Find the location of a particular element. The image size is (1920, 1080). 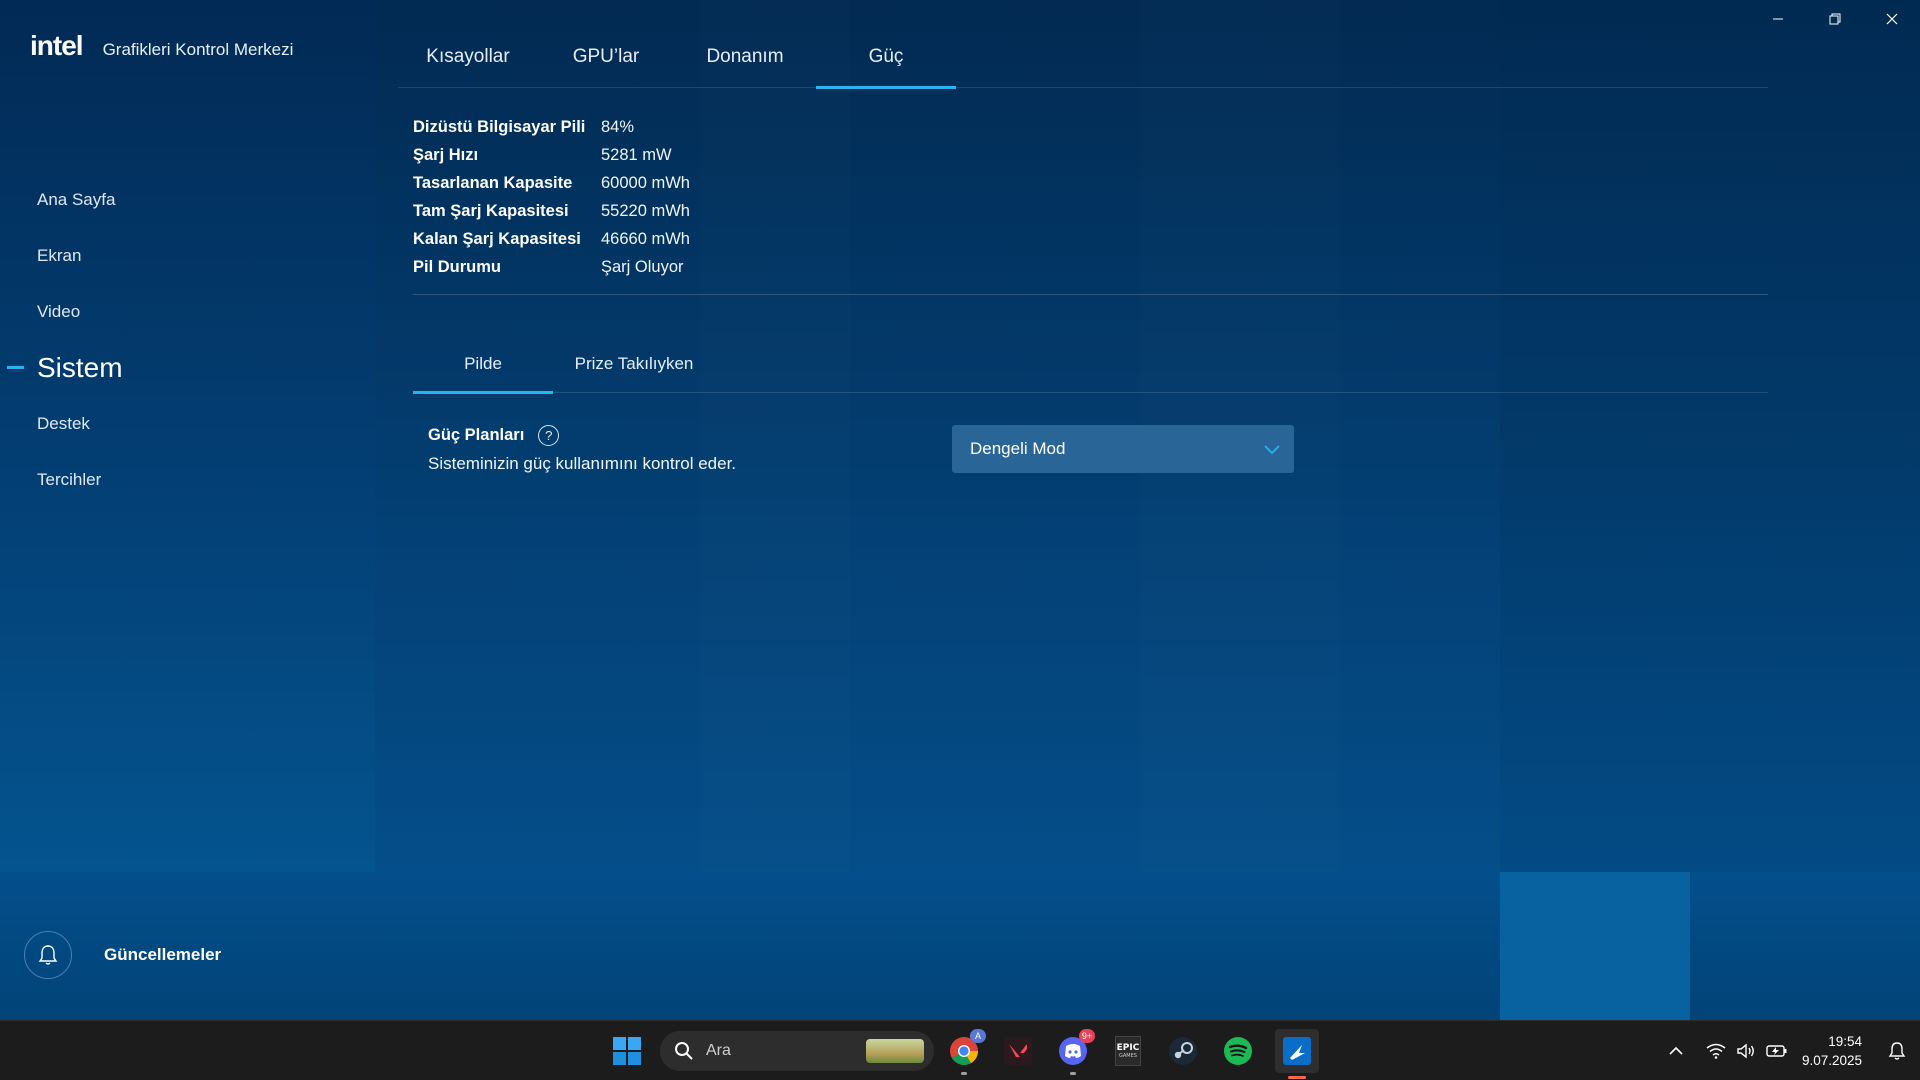

epic-games-button: EPIC GAMES is located at coordinates (1128, 1051).